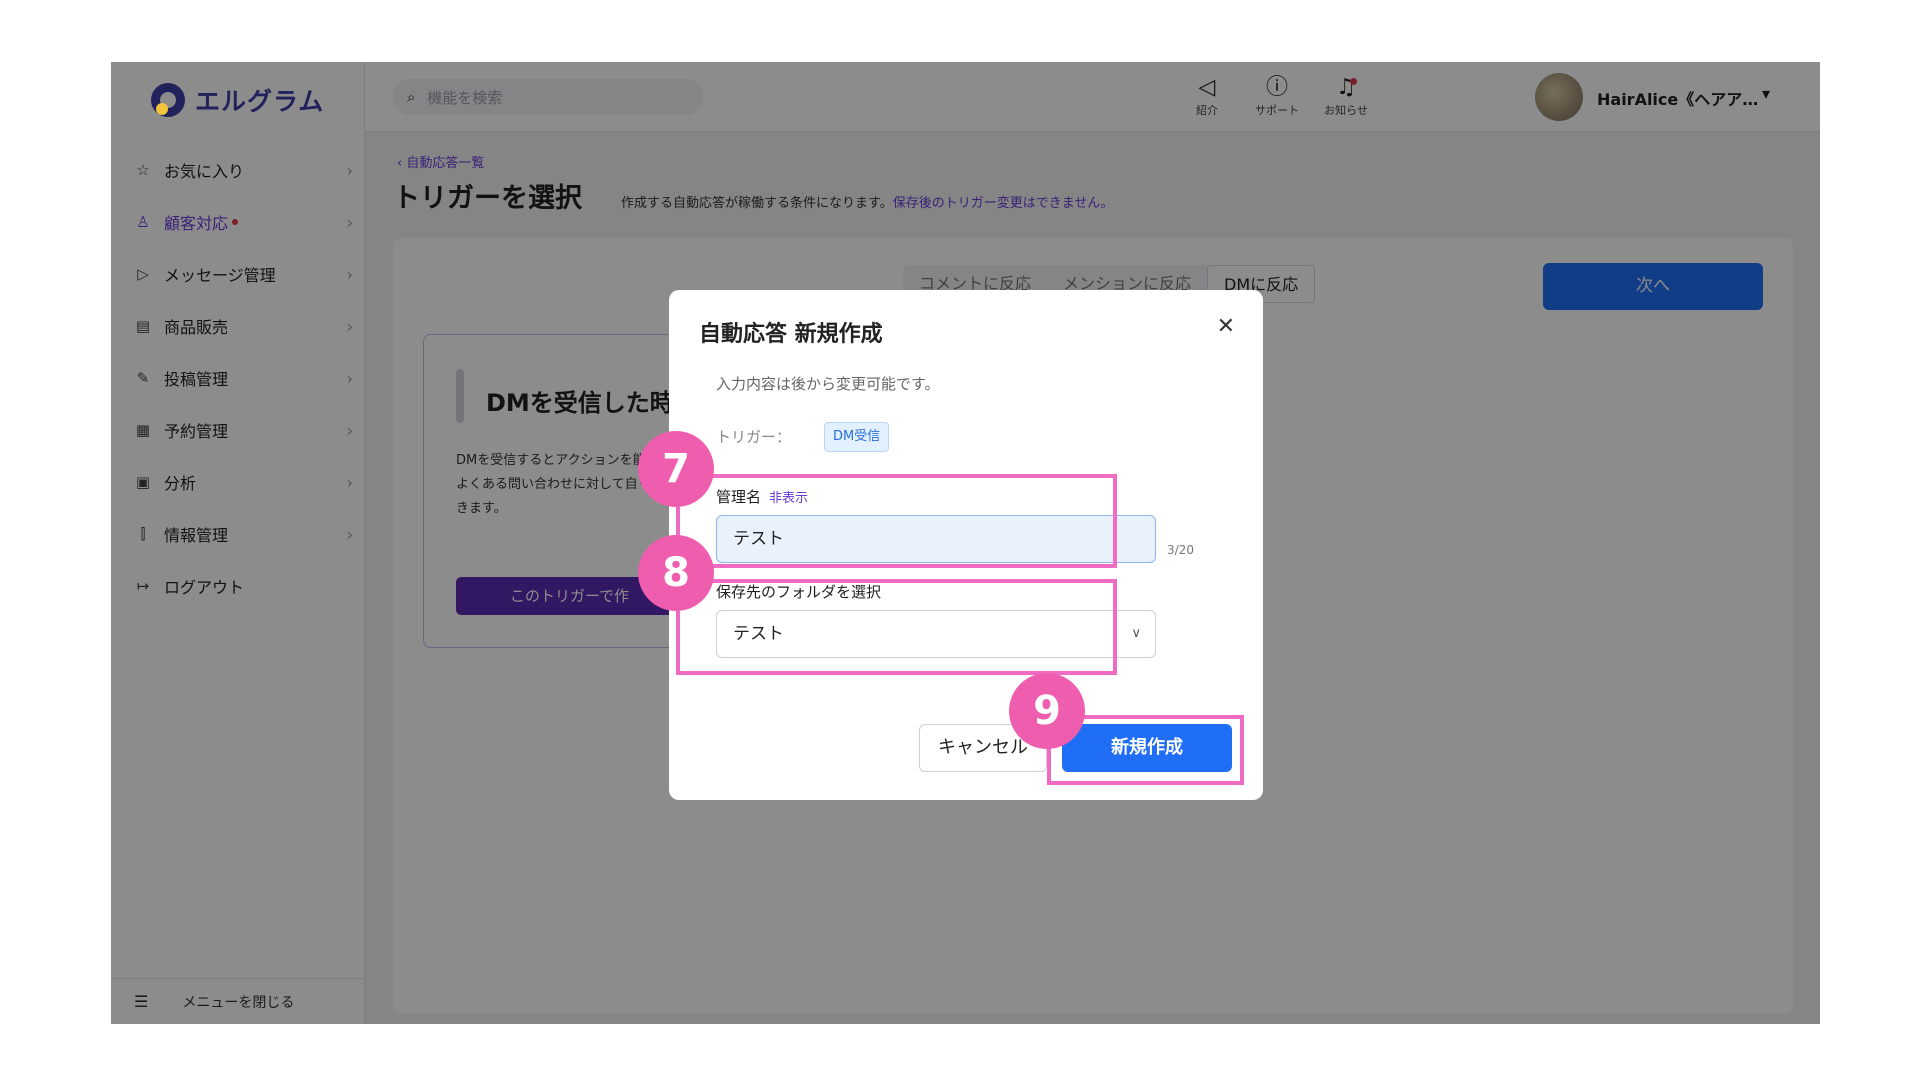 Image resolution: width=1920 pixels, height=1080 pixels. I want to click on step-badge-7: 7, so click(676, 469).